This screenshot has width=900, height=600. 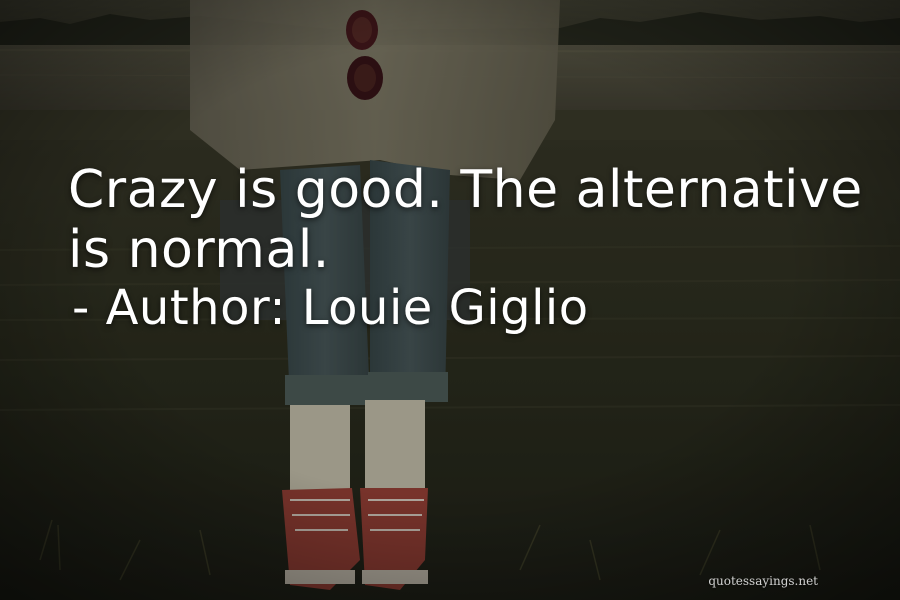 What do you see at coordinates (465, 190) in the screenshot?
I see `quote-line-1: Crazy is good. The alternative` at bounding box center [465, 190].